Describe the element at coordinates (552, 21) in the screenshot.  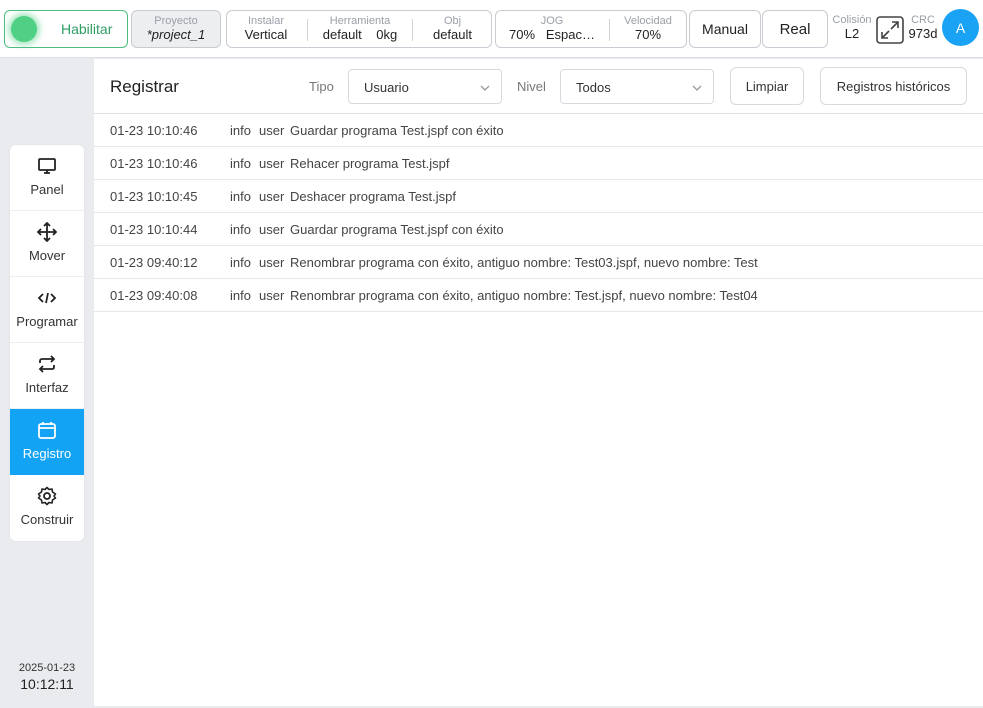
I see `jog-label: JOG` at that location.